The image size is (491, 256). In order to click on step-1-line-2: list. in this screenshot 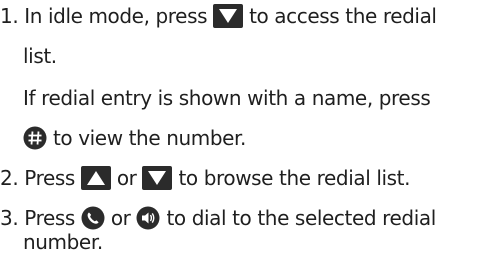, I will do `click(40, 56)`.